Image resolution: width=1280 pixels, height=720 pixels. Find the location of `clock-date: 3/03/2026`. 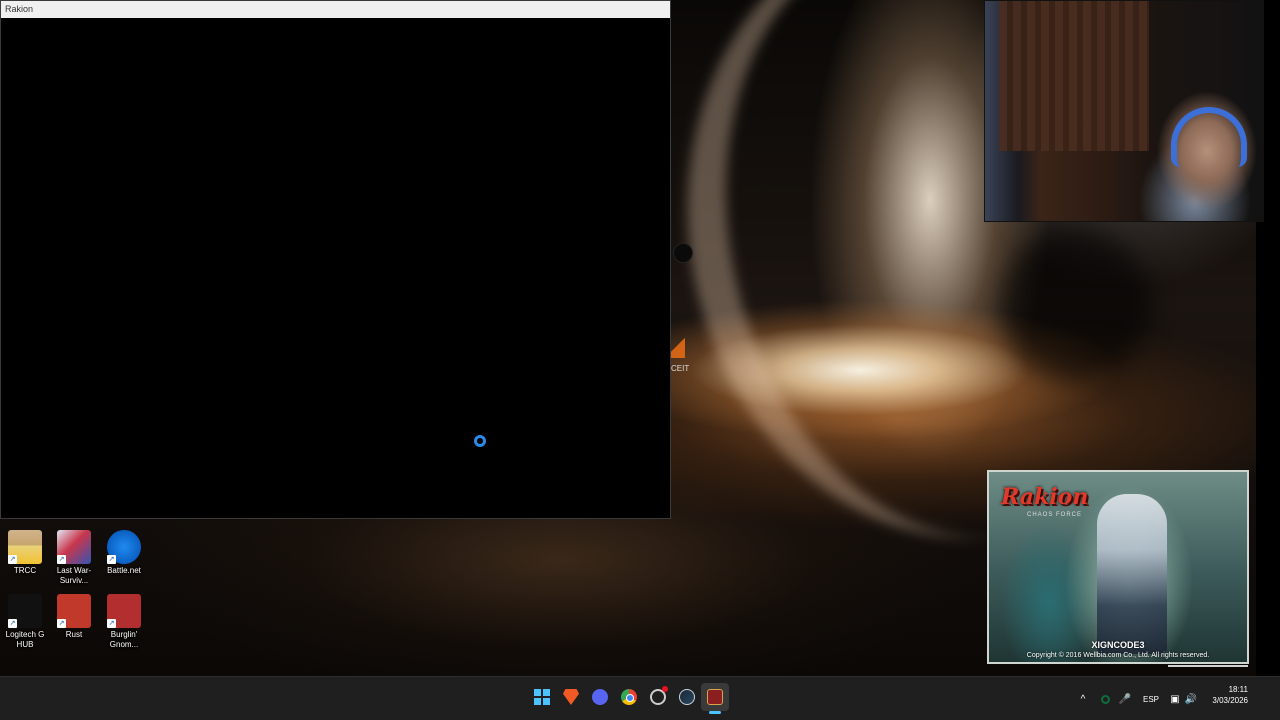

clock-date: 3/03/2026 is located at coordinates (1230, 700).